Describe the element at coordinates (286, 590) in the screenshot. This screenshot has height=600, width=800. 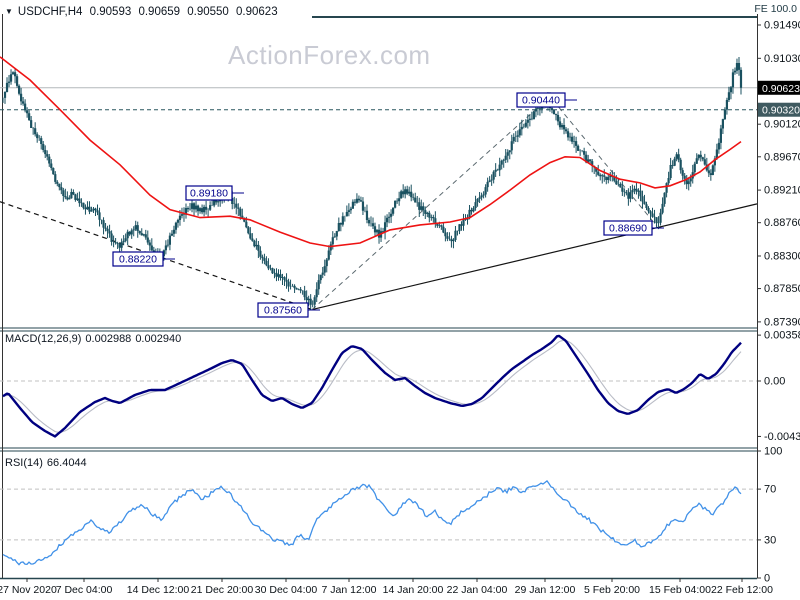
I see `date-axis-label: 30 Dec 04:00` at that location.